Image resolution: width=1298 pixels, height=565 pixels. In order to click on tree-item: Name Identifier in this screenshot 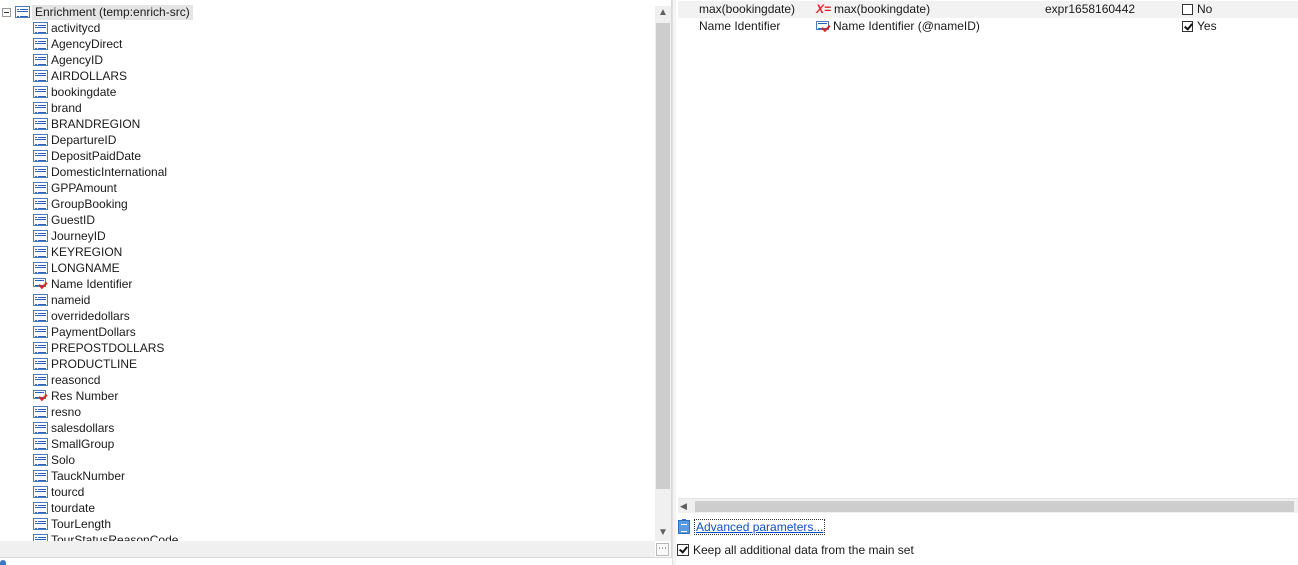, I will do `click(105, 284)`.